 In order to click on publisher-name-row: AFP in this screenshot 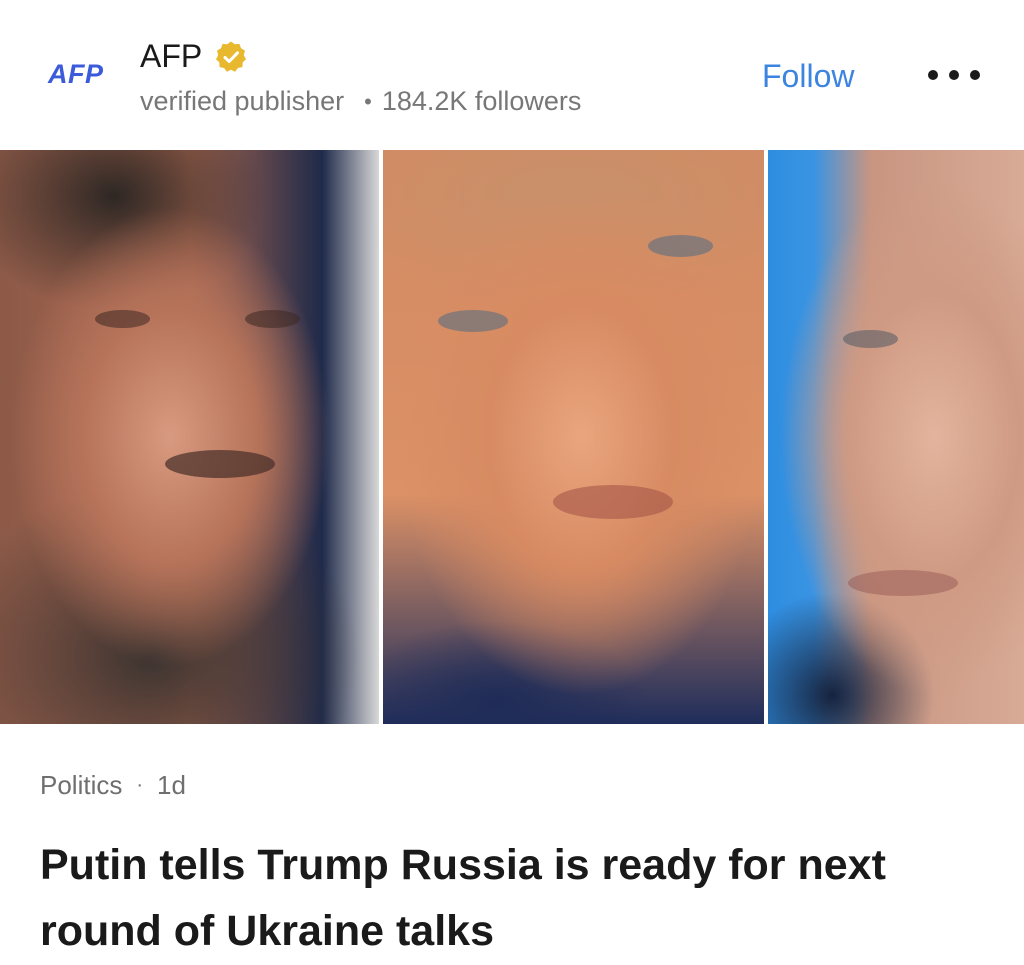, I will do `click(194, 56)`.